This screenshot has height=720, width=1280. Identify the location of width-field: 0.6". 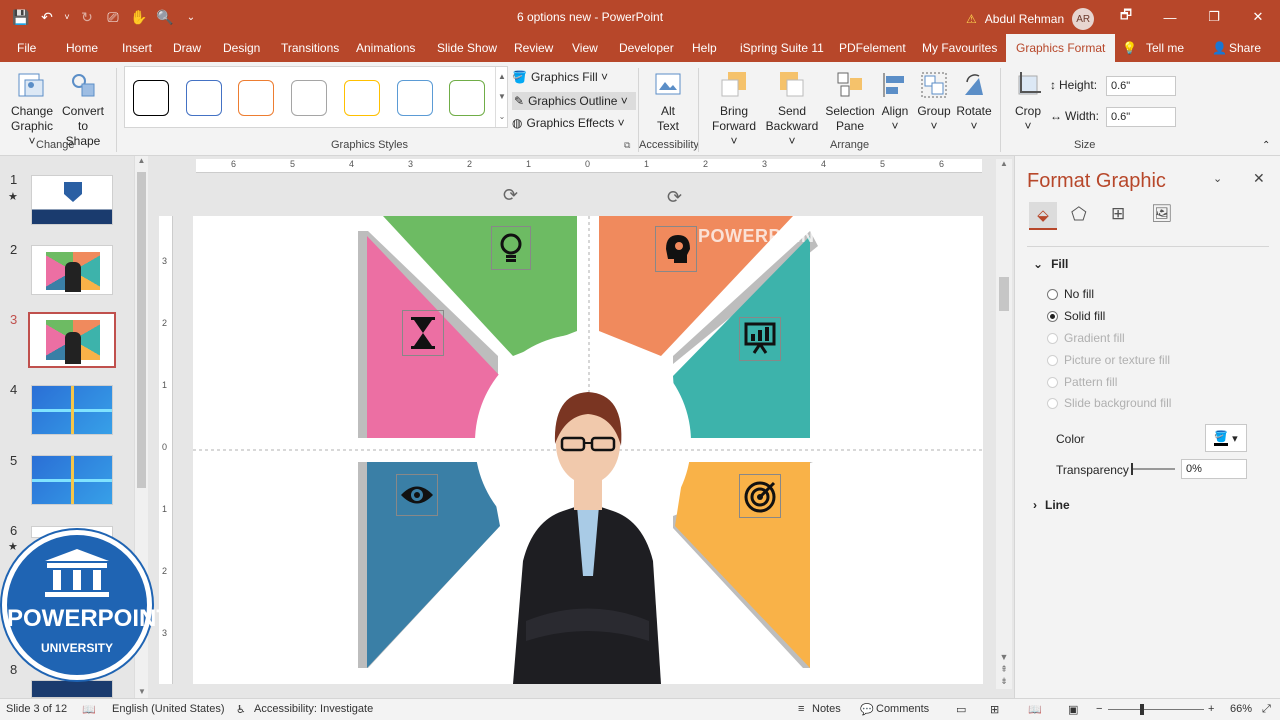
(1141, 117).